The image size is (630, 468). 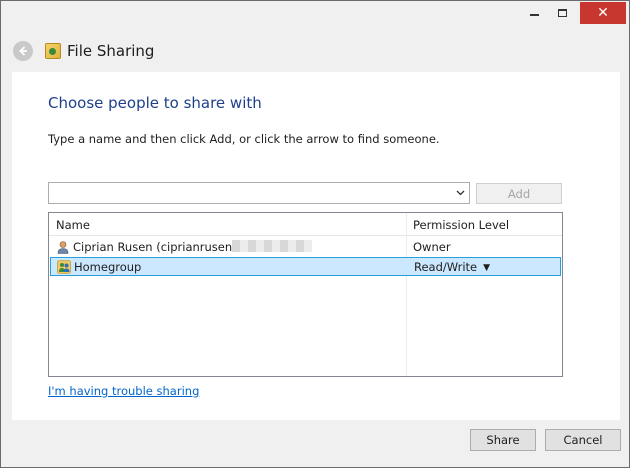 I want to click on chevron-down-icon, so click(x=460, y=193).